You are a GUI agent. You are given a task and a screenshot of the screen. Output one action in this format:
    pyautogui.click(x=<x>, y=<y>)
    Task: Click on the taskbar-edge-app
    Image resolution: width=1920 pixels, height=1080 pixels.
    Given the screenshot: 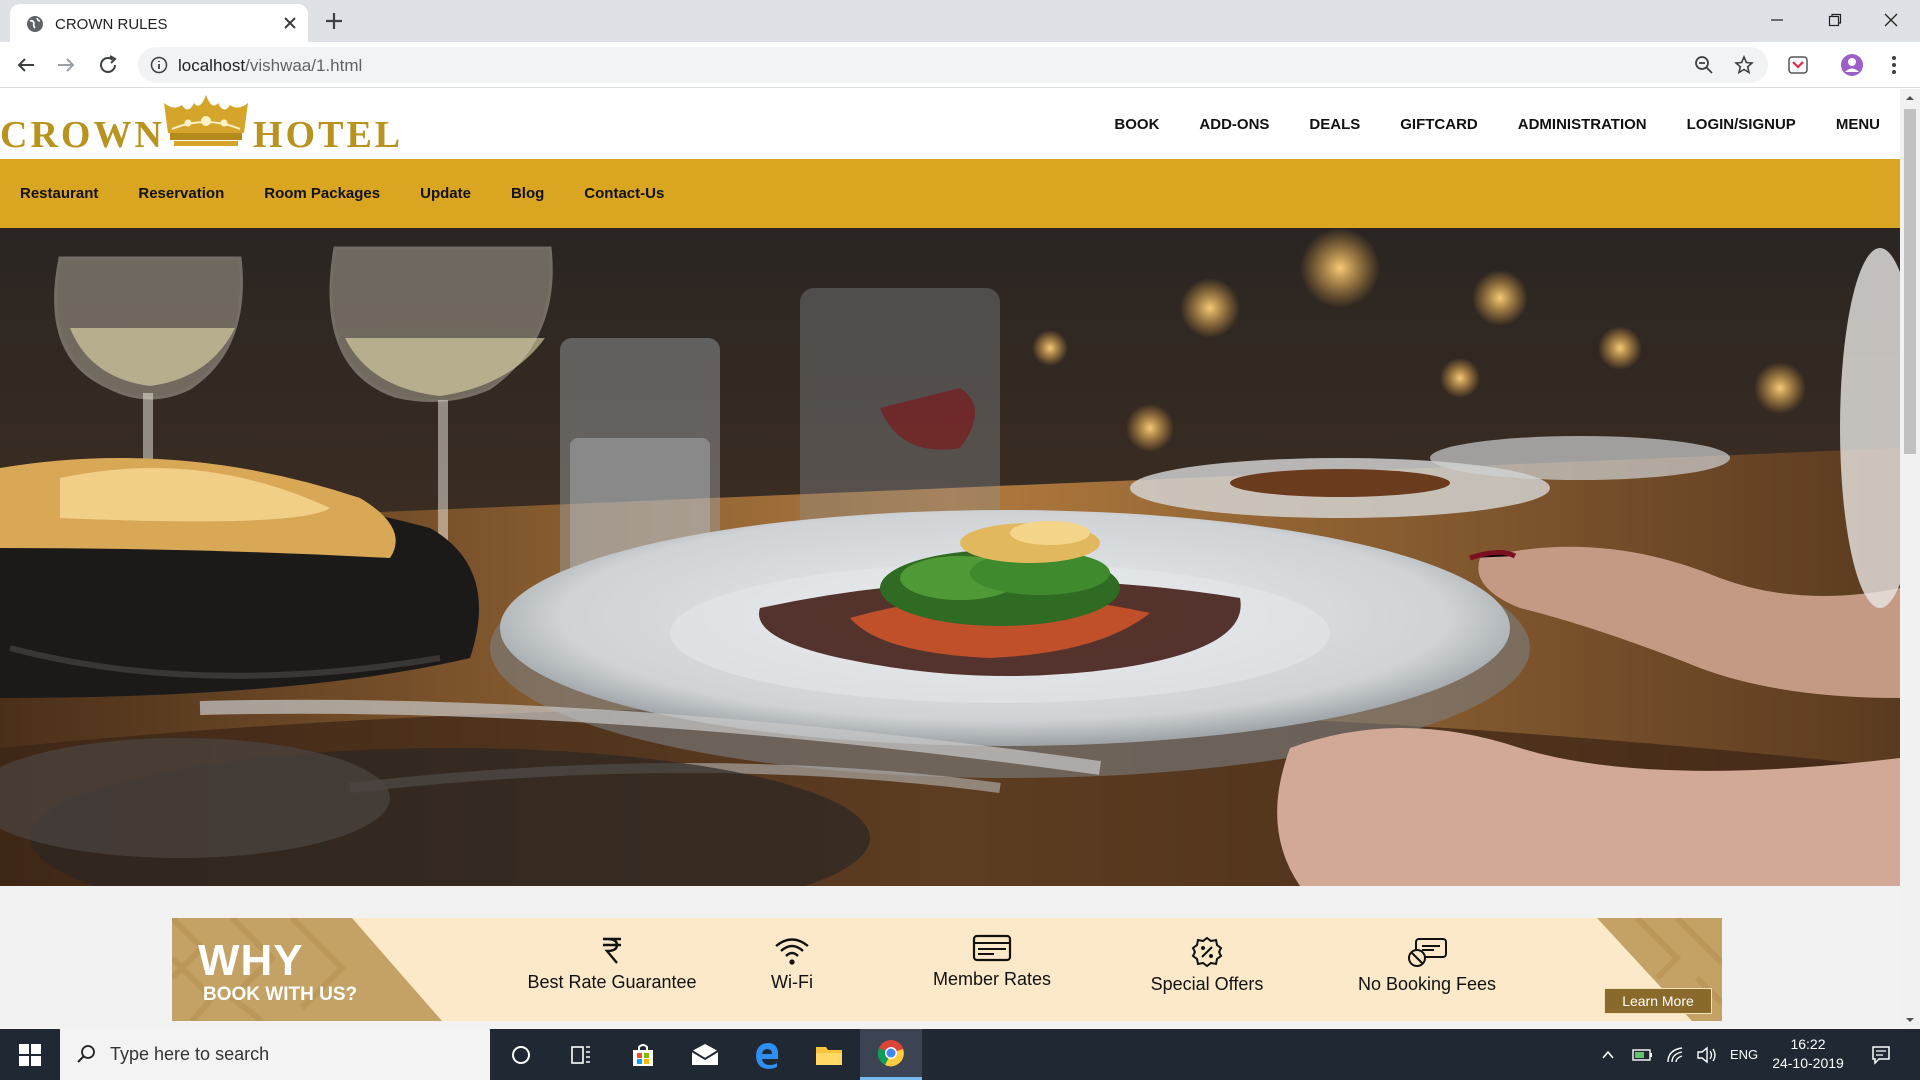 What is the action you would take?
    pyautogui.click(x=767, y=1054)
    